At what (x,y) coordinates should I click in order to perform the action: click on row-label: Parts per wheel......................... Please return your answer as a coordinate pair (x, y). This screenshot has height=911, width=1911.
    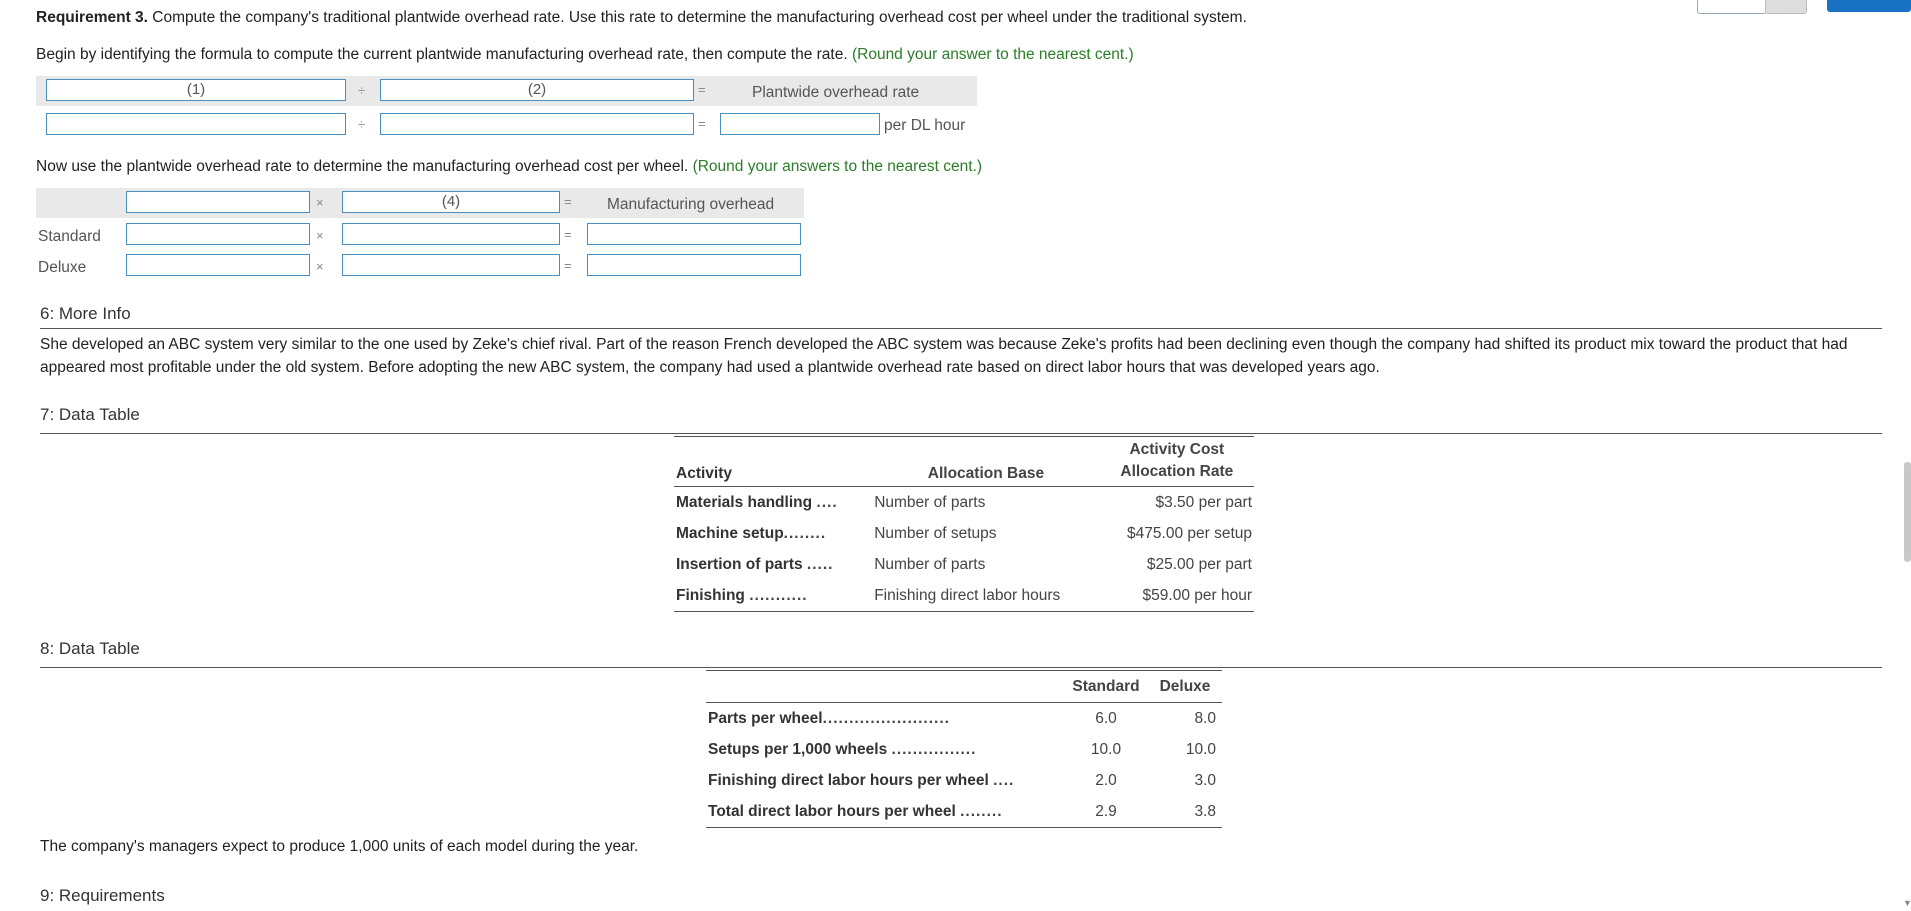
    Looking at the image, I should click on (829, 718).